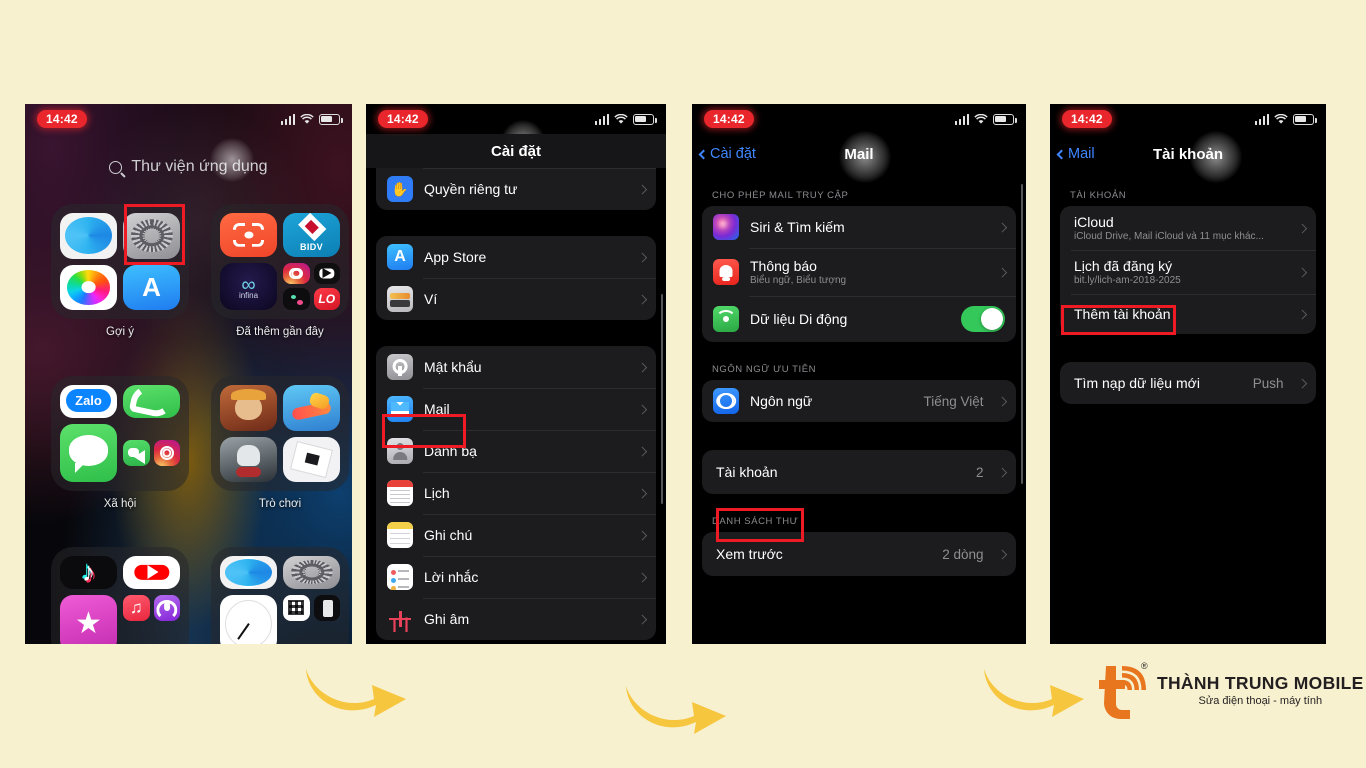 Image resolution: width=1366 pixels, height=768 pixels. What do you see at coordinates (516, 367) in the screenshot?
I see `table-row-passwords: Mật khẩu` at bounding box center [516, 367].